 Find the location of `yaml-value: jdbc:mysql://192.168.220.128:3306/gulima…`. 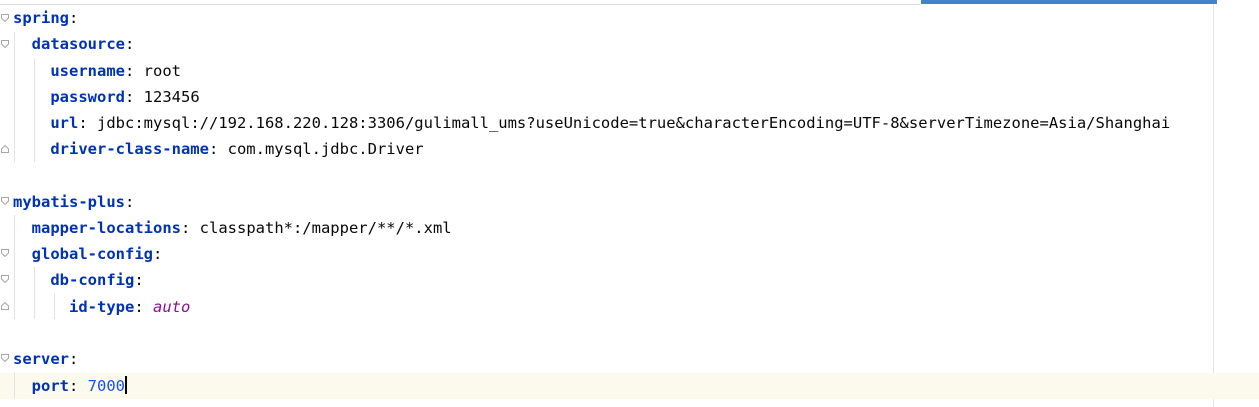

yaml-value: jdbc:mysql://192.168.220.128:3306/gulima… is located at coordinates (629, 123).